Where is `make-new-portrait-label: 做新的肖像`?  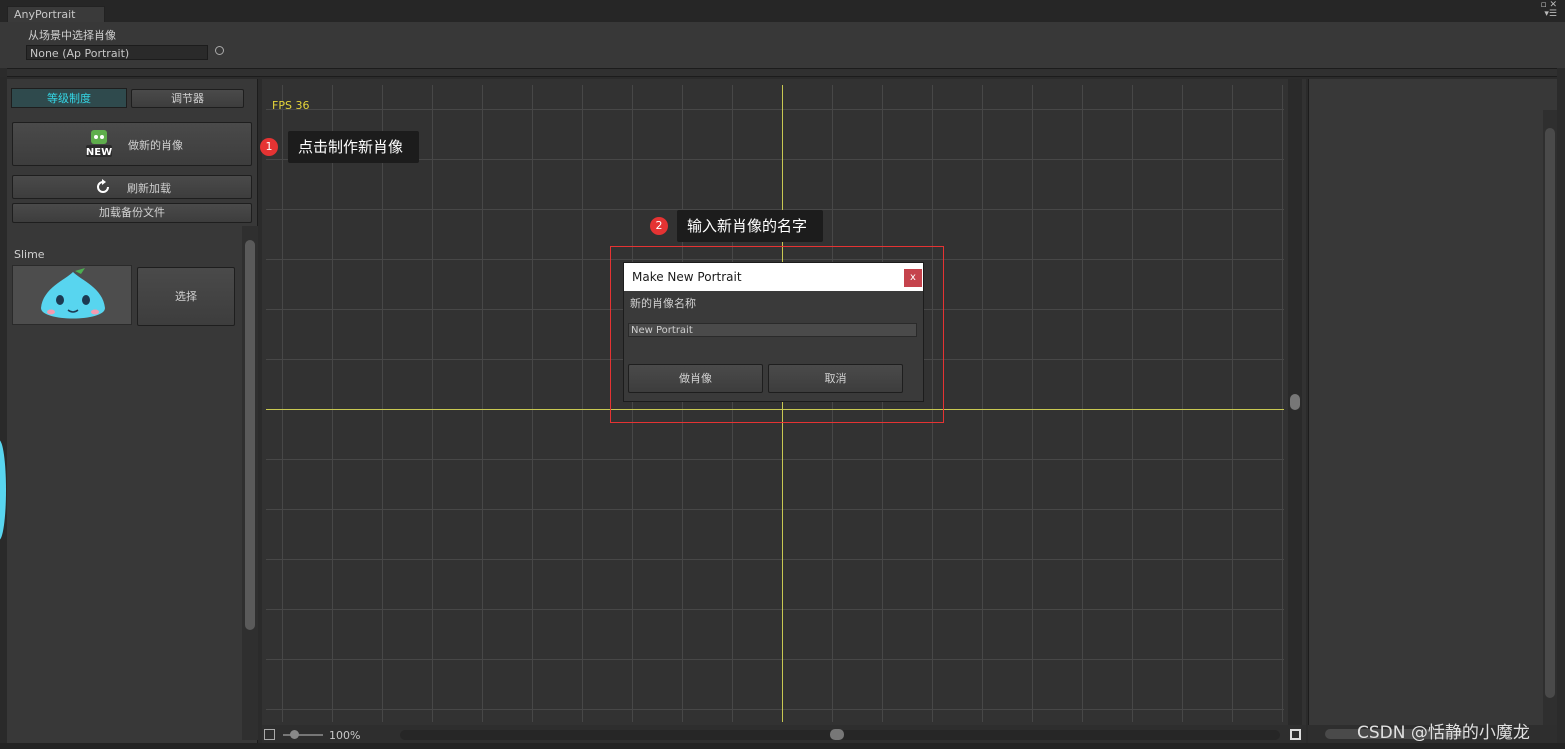
make-new-portrait-label: 做新的肖像 is located at coordinates (155, 145).